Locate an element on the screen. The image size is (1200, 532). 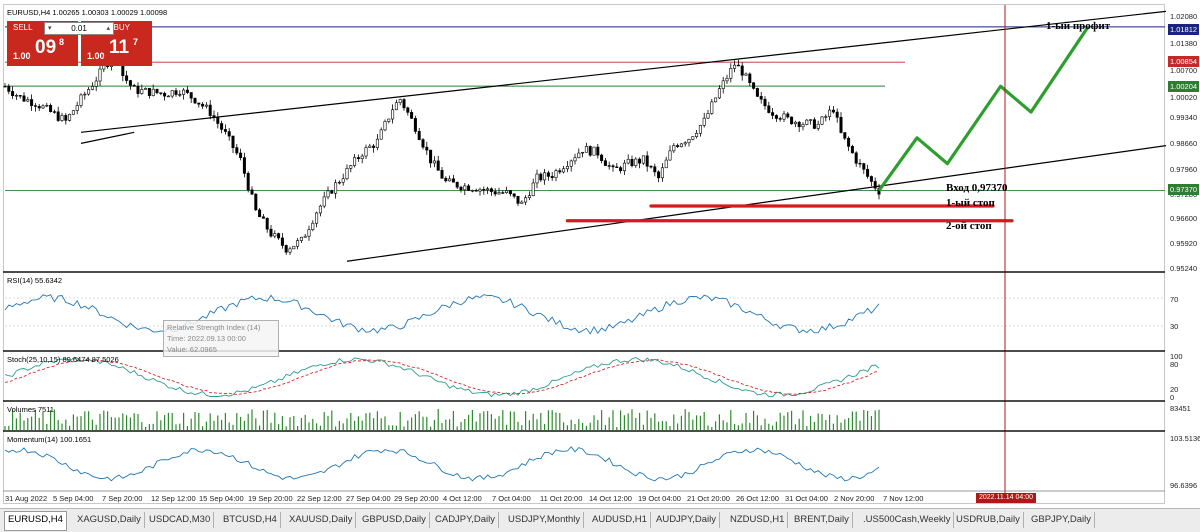
tab-gbpjpy-daily: GBPJPY,Daily is located at coordinates (1062, 520).